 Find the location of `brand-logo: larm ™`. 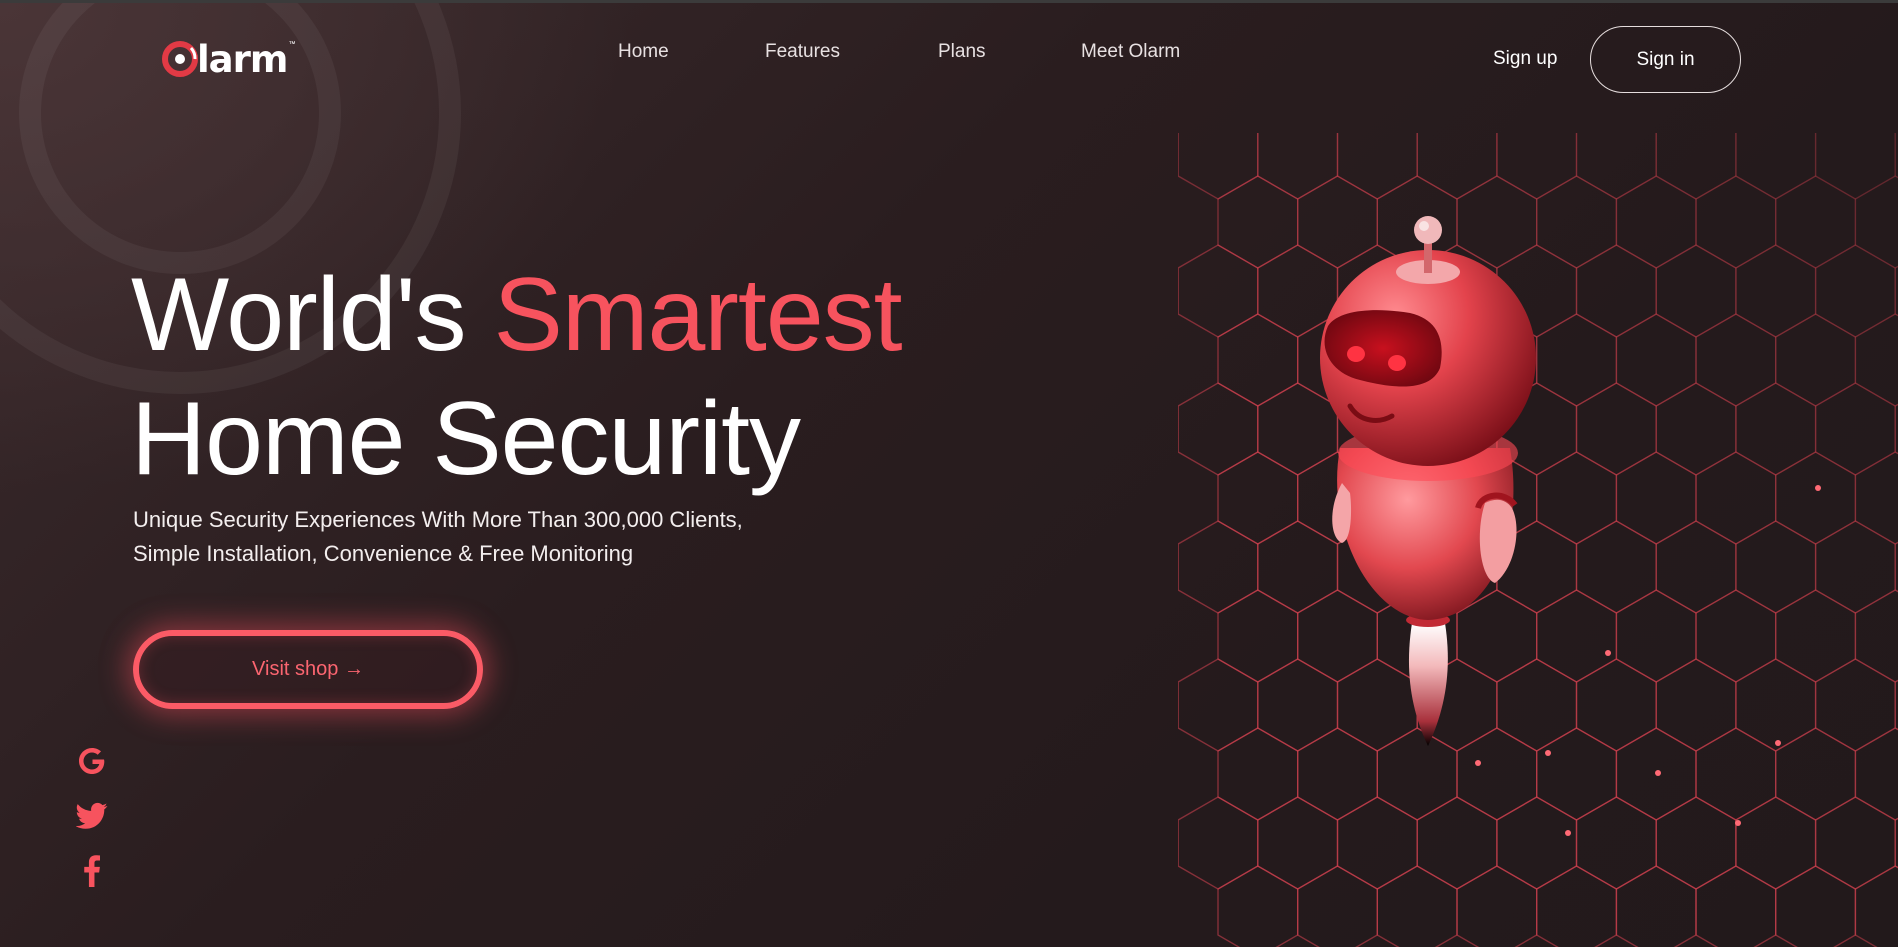

brand-logo: larm ™ is located at coordinates (228, 59).